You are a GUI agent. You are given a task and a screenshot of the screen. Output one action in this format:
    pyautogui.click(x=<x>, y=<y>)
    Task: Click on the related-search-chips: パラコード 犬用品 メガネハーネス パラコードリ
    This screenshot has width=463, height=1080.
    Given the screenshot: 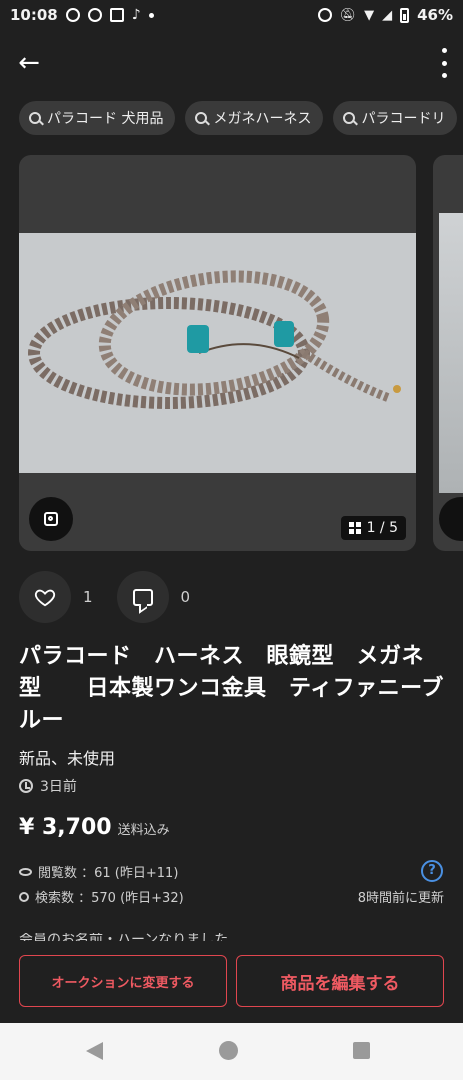 What is the action you would take?
    pyautogui.click(x=241, y=118)
    